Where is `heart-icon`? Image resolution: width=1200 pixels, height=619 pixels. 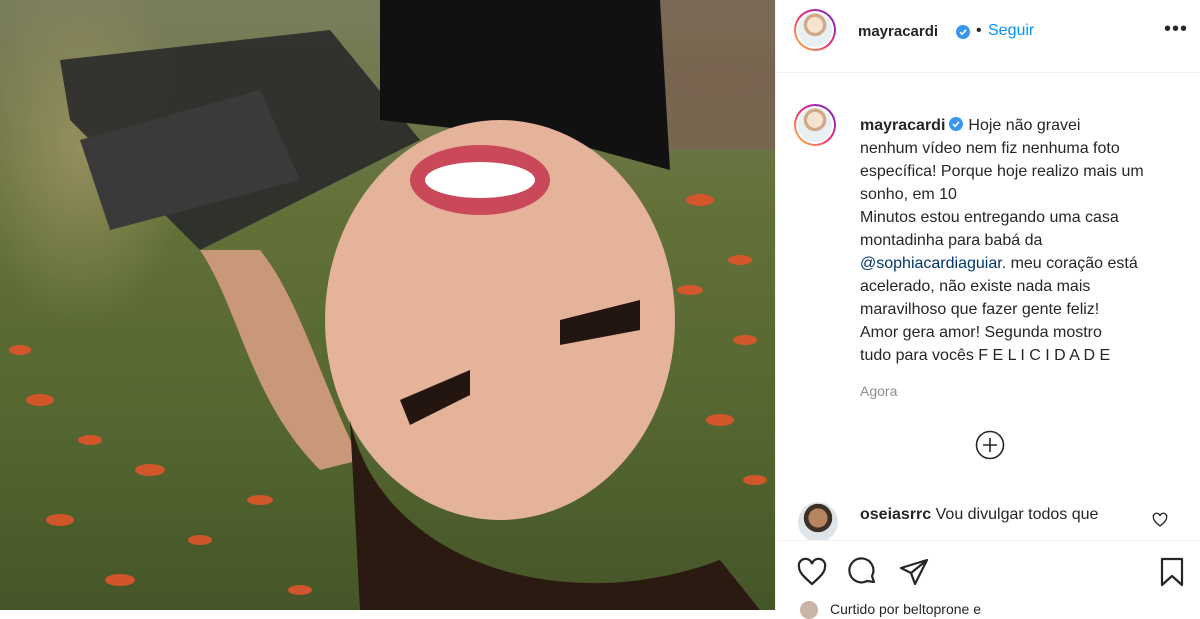
heart-icon is located at coordinates (812, 572).